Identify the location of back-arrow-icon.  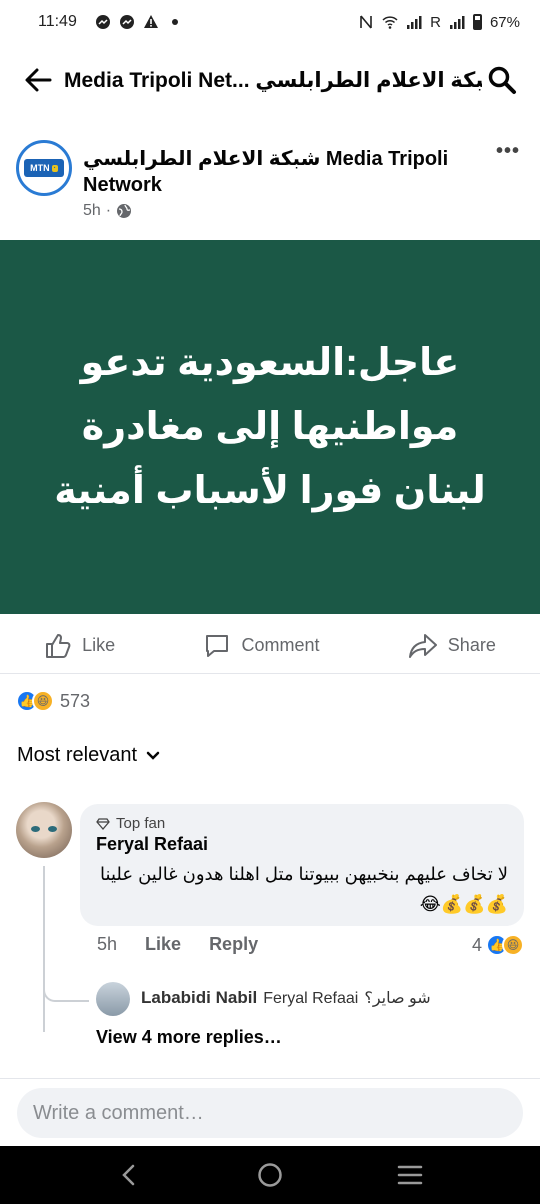
(38, 80).